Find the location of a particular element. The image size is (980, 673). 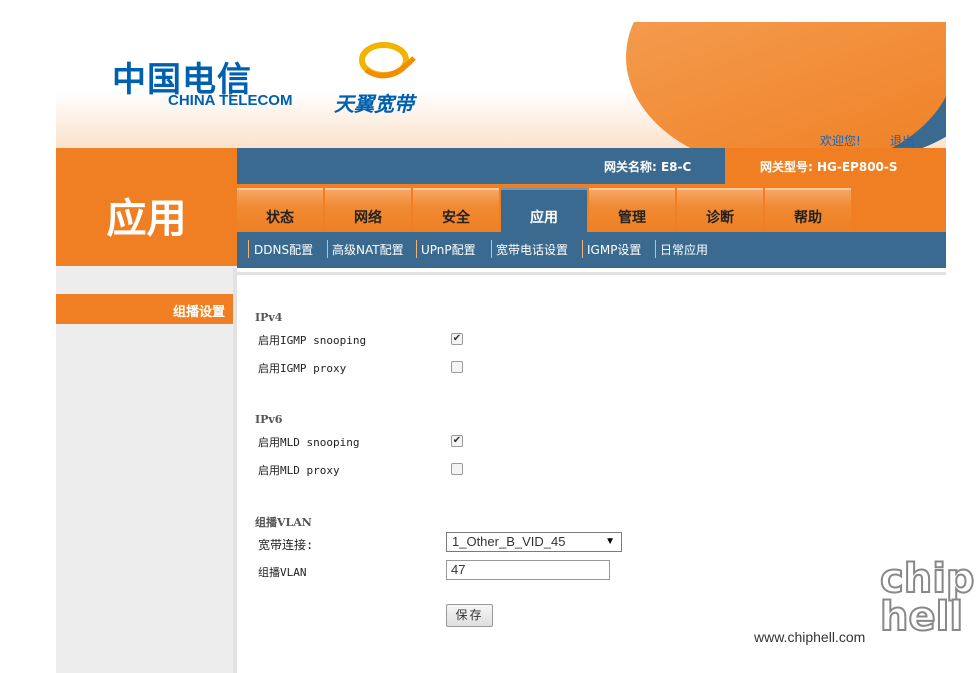

tab-status: 状态 is located at coordinates (280, 210).